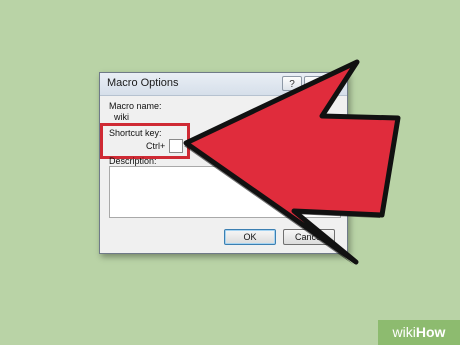 The height and width of the screenshot is (345, 460). I want to click on wikihow-logo: wikiHow, so click(419, 332).